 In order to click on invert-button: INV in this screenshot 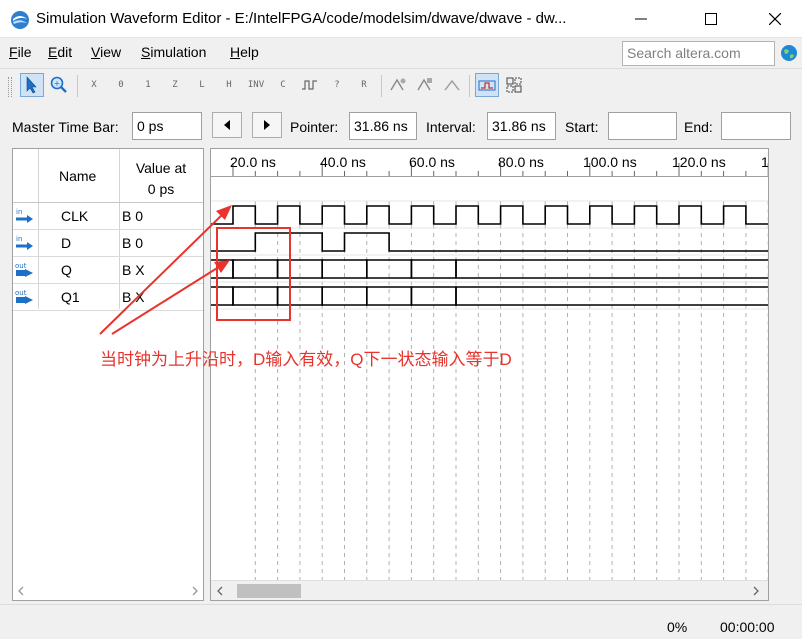, I will do `click(256, 85)`.